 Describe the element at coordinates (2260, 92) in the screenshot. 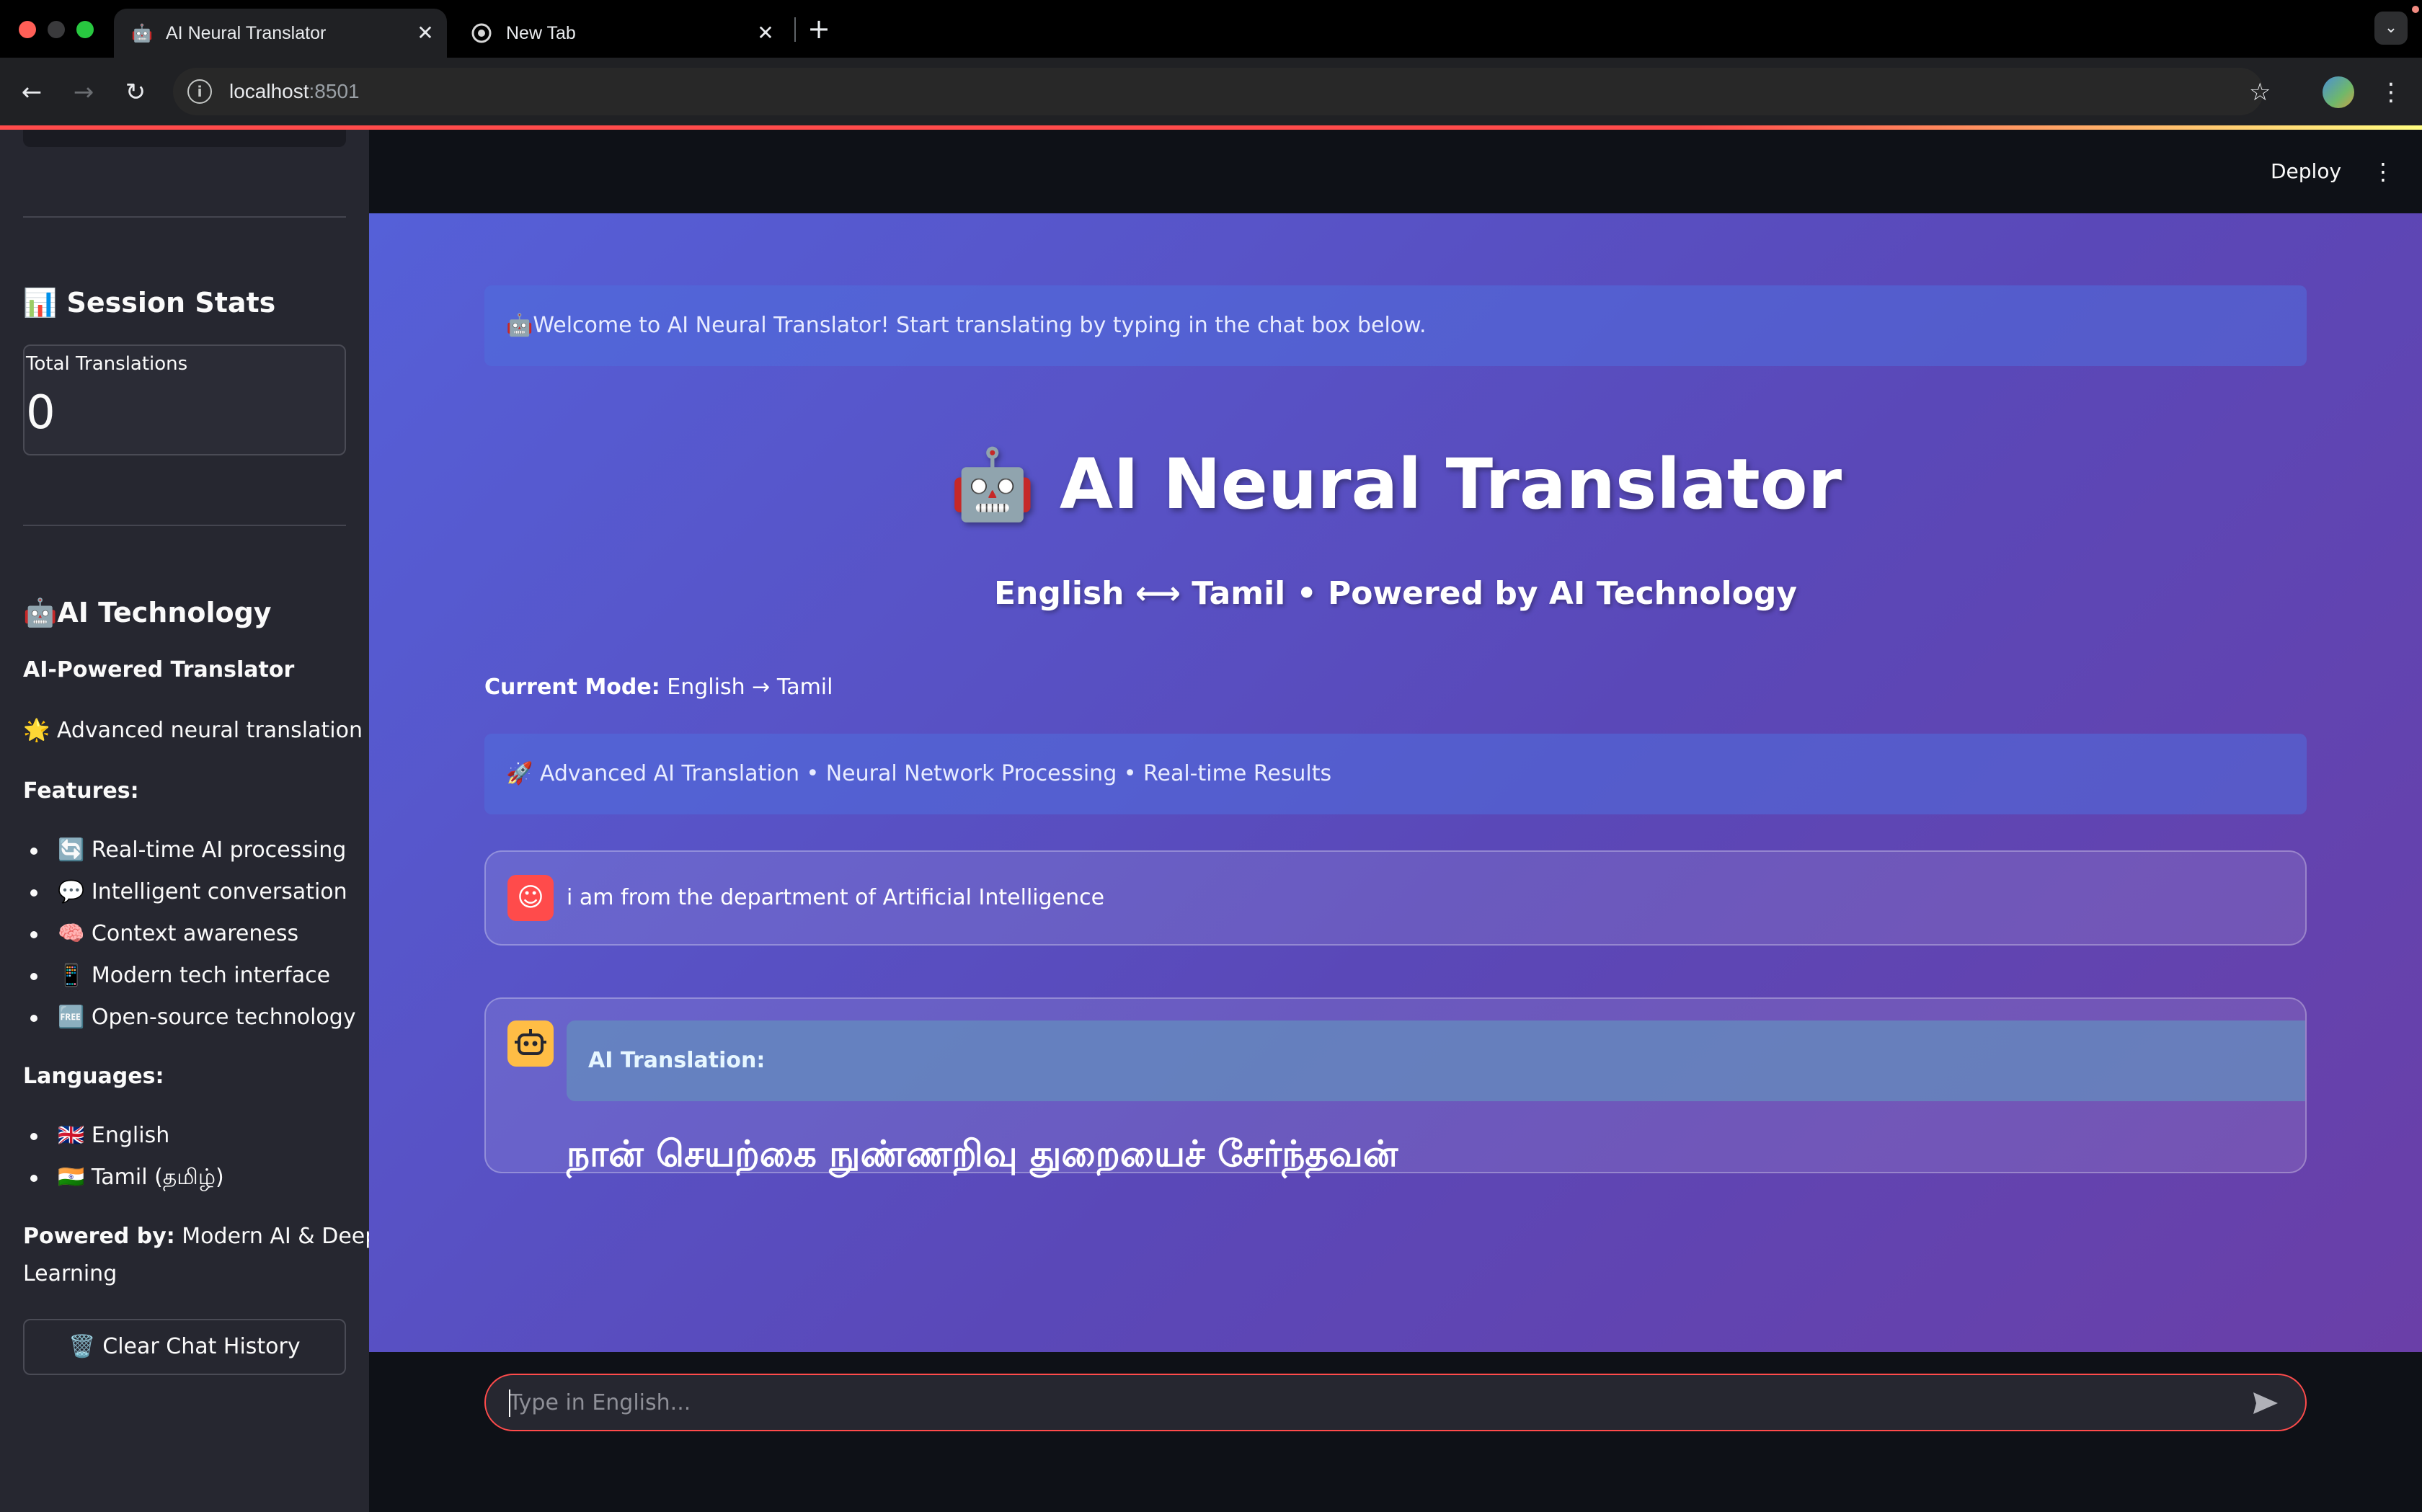

I see `bookmark-star-icon: ☆` at that location.